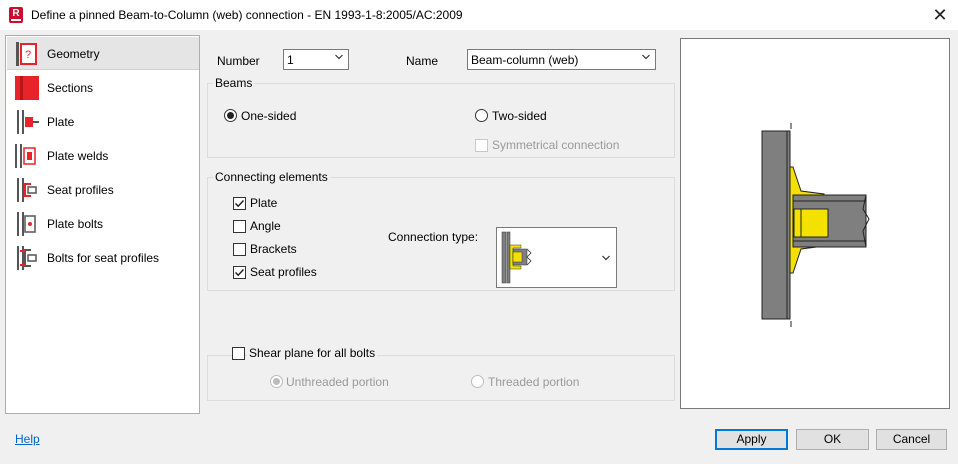  Describe the element at coordinates (556, 145) in the screenshot. I see `symmetrical-connection-label: Symmetrical connection` at that location.